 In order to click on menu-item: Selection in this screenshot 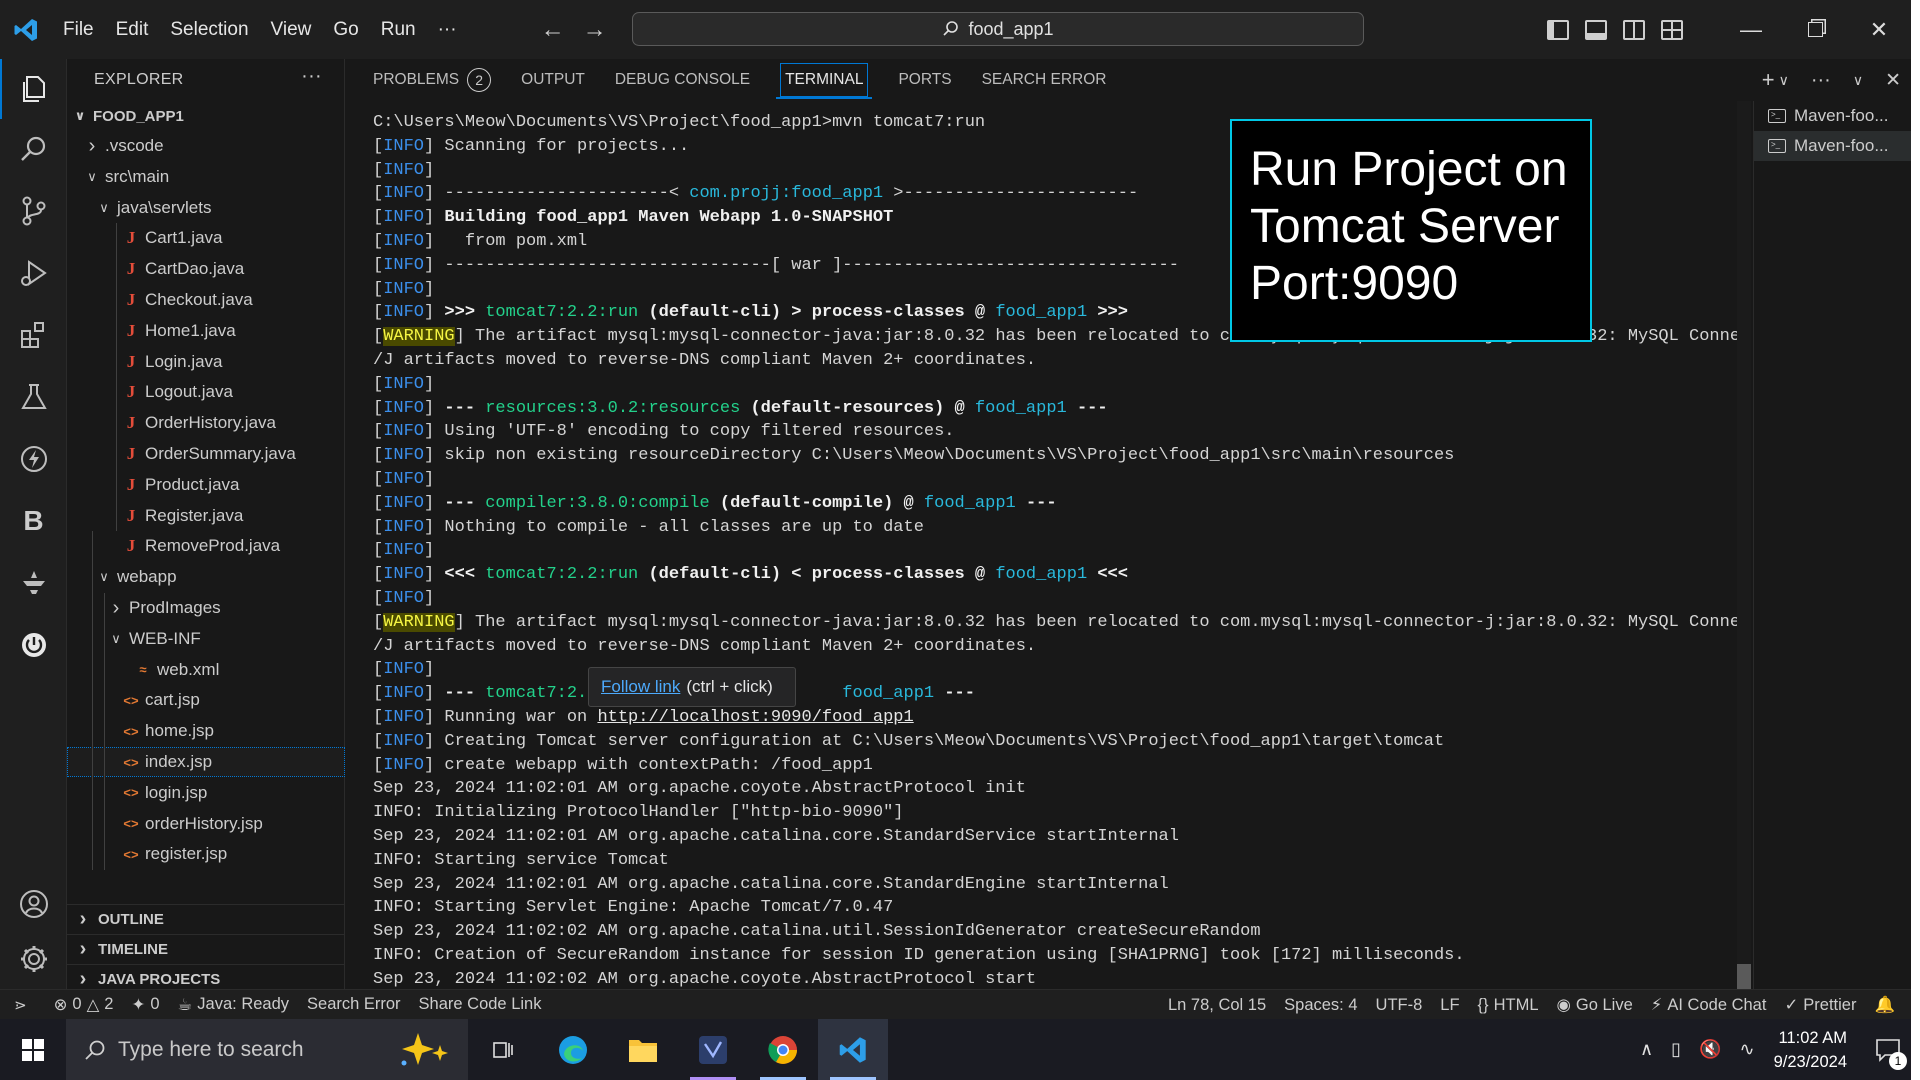, I will do `click(209, 29)`.